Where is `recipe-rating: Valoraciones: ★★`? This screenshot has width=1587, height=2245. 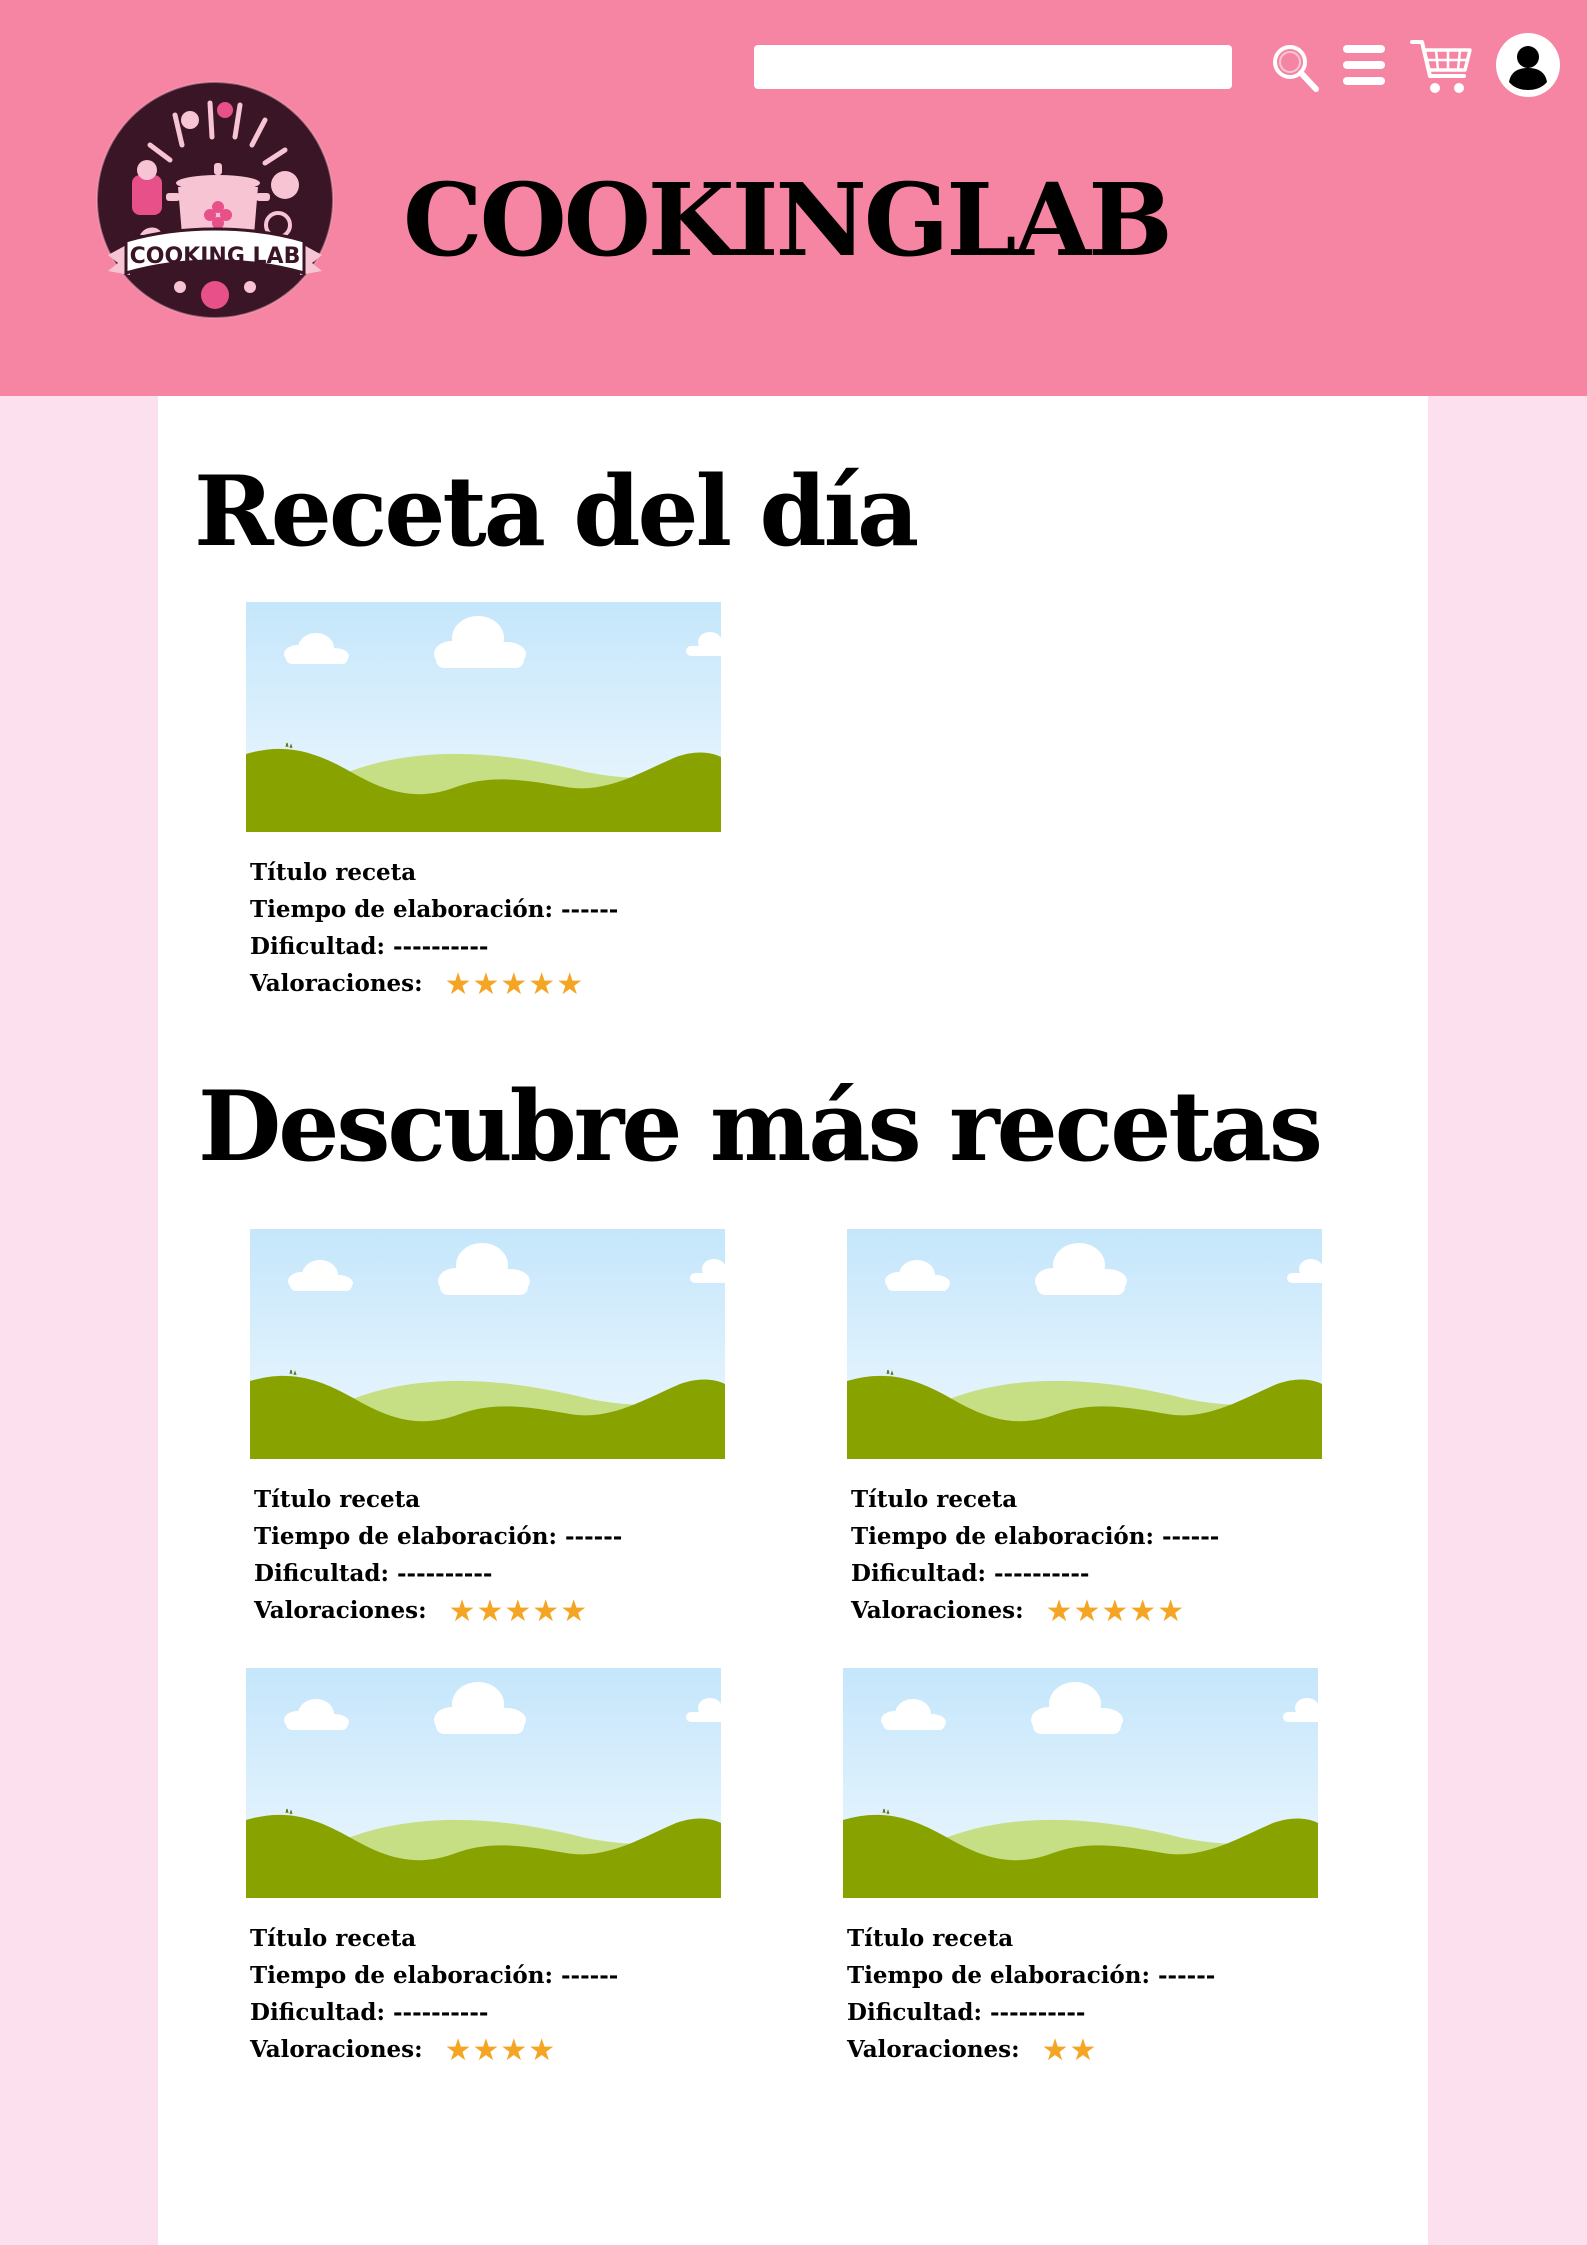 recipe-rating: Valoraciones: ★★ is located at coordinates (1082, 2049).